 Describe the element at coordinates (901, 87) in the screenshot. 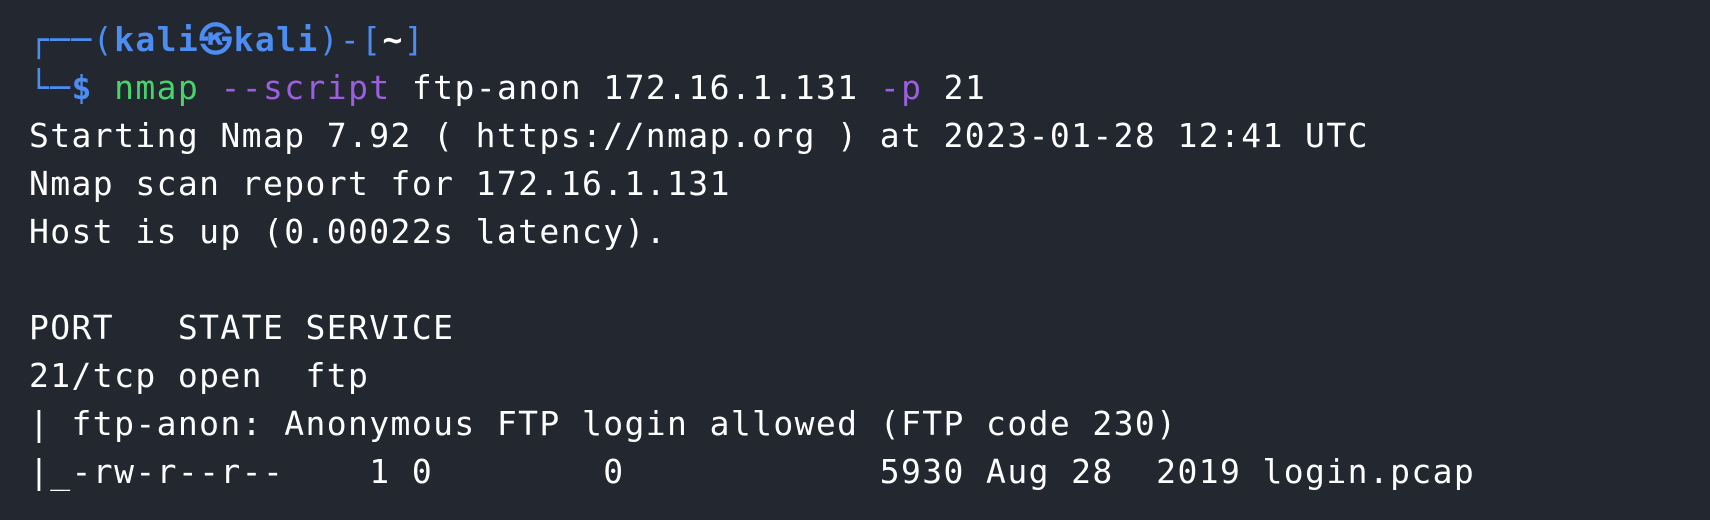

I see `command-flag-port: -p` at that location.